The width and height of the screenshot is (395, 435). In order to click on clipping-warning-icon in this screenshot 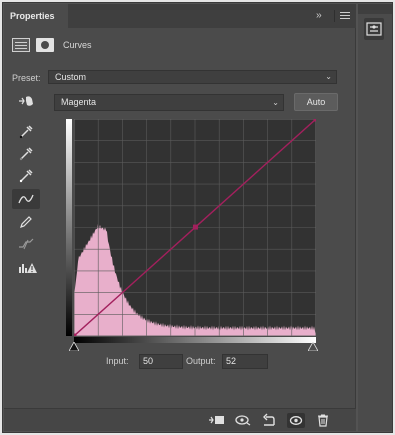, I will do `click(26, 268)`.